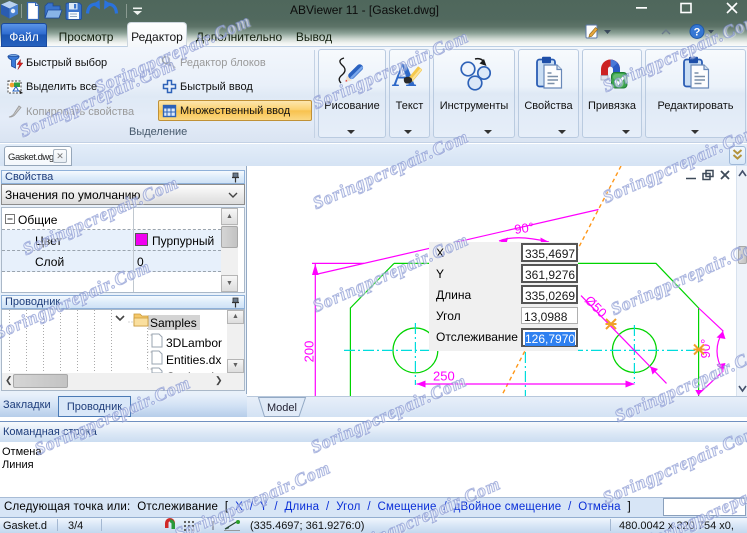 The image size is (747, 533). Describe the element at coordinates (282, 408) in the screenshot. I see `svg-text: Model` at that location.